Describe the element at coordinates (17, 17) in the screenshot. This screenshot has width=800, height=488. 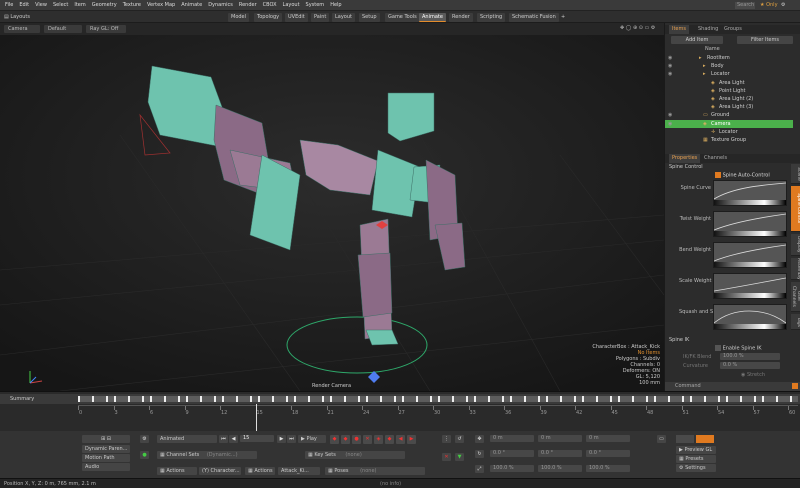
I see `layouts-dropdown: ▤ Layouts` at that location.